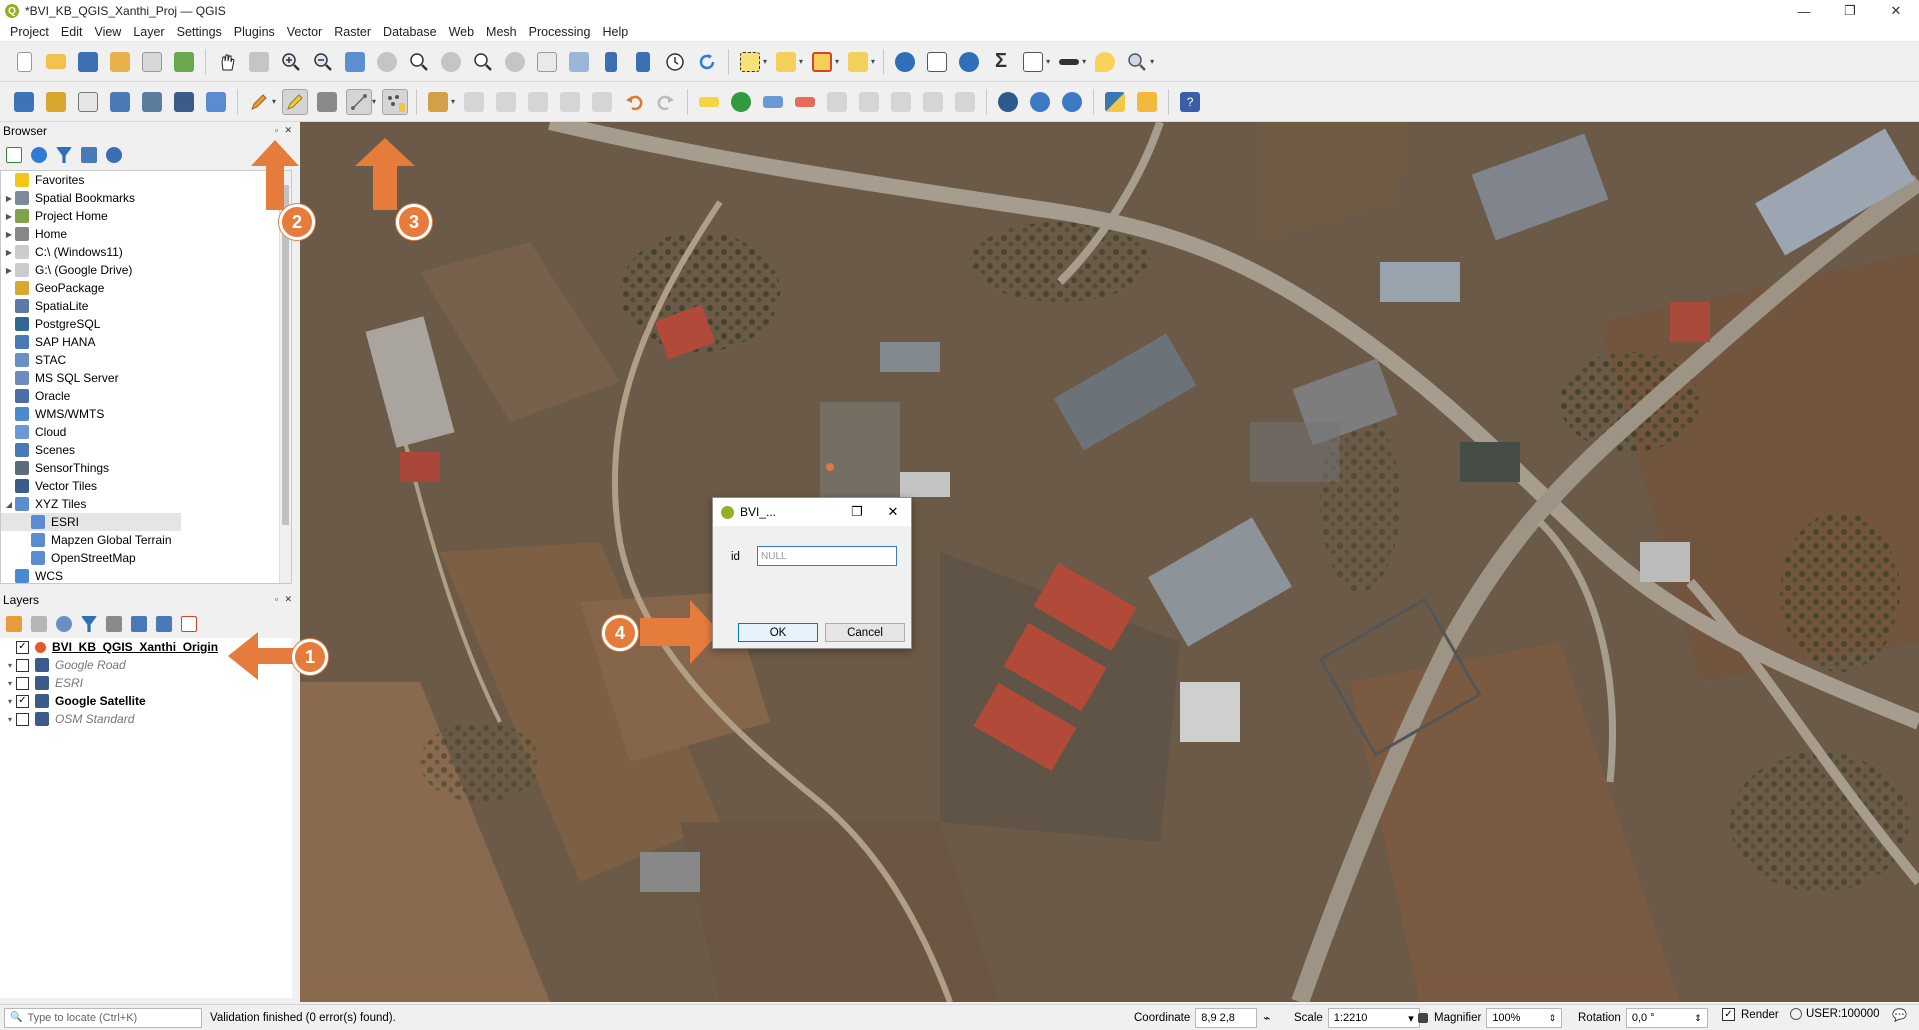 The width and height of the screenshot is (1919, 1030). What do you see at coordinates (857, 512) in the screenshot?
I see `dialog-maximize-button: ❐` at bounding box center [857, 512].